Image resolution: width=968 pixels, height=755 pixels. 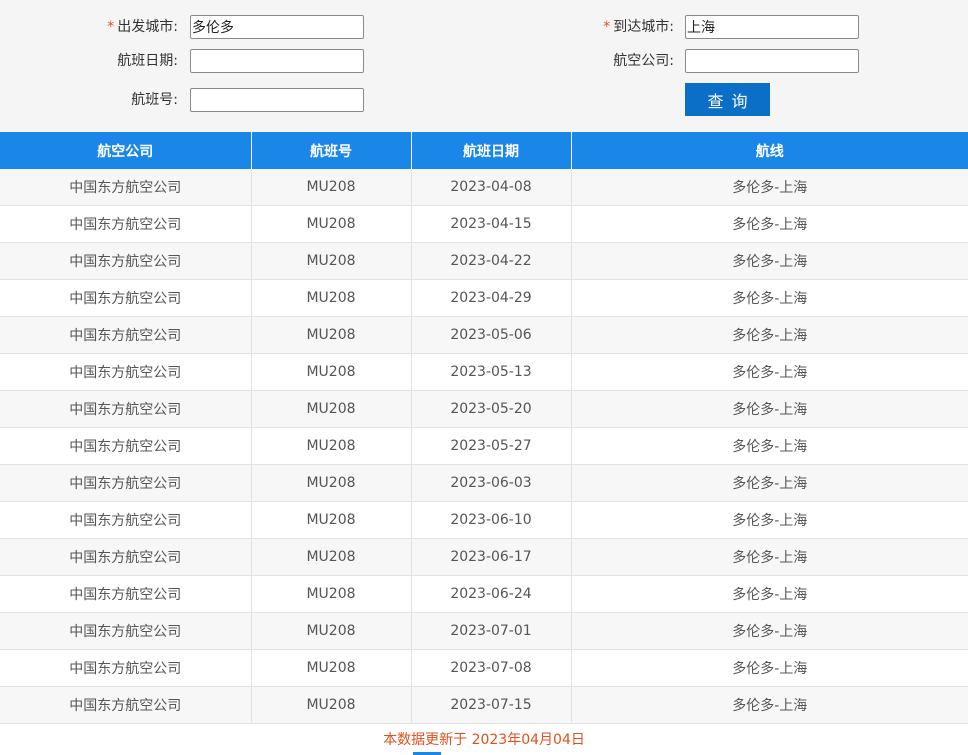 I want to click on flight-date-cell: 2023-07-08, so click(x=490, y=668).